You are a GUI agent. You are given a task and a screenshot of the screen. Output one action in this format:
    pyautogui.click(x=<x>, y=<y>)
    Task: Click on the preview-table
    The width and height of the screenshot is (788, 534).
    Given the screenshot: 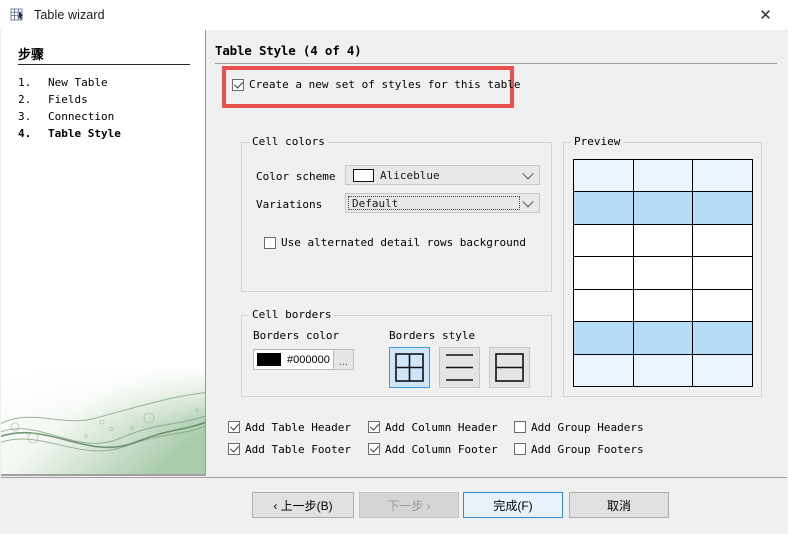 What is the action you would take?
    pyautogui.click(x=663, y=273)
    